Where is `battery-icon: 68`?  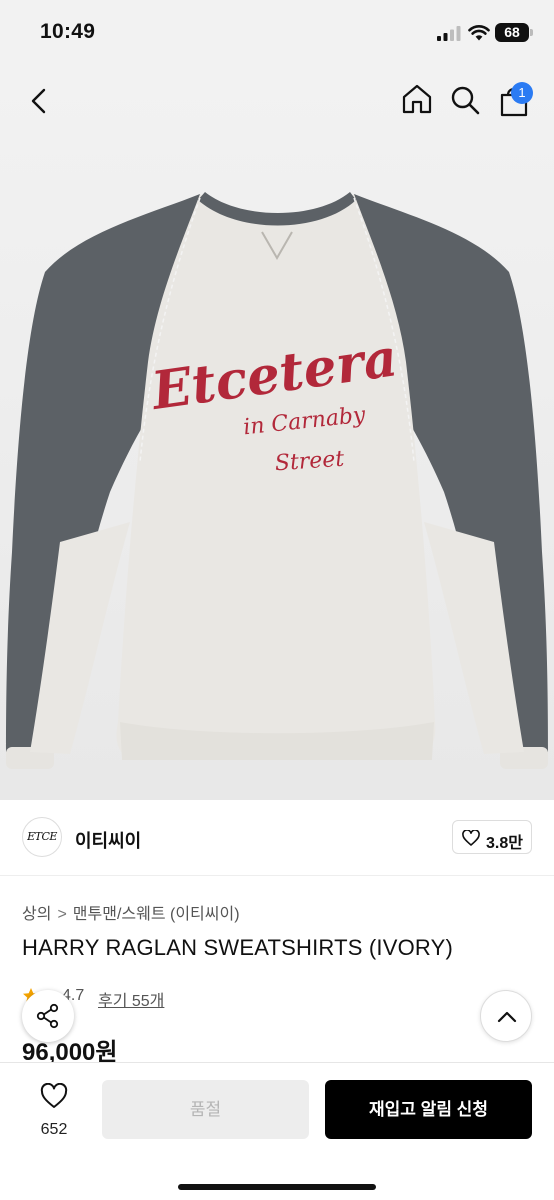
battery-icon: 68 is located at coordinates (512, 32).